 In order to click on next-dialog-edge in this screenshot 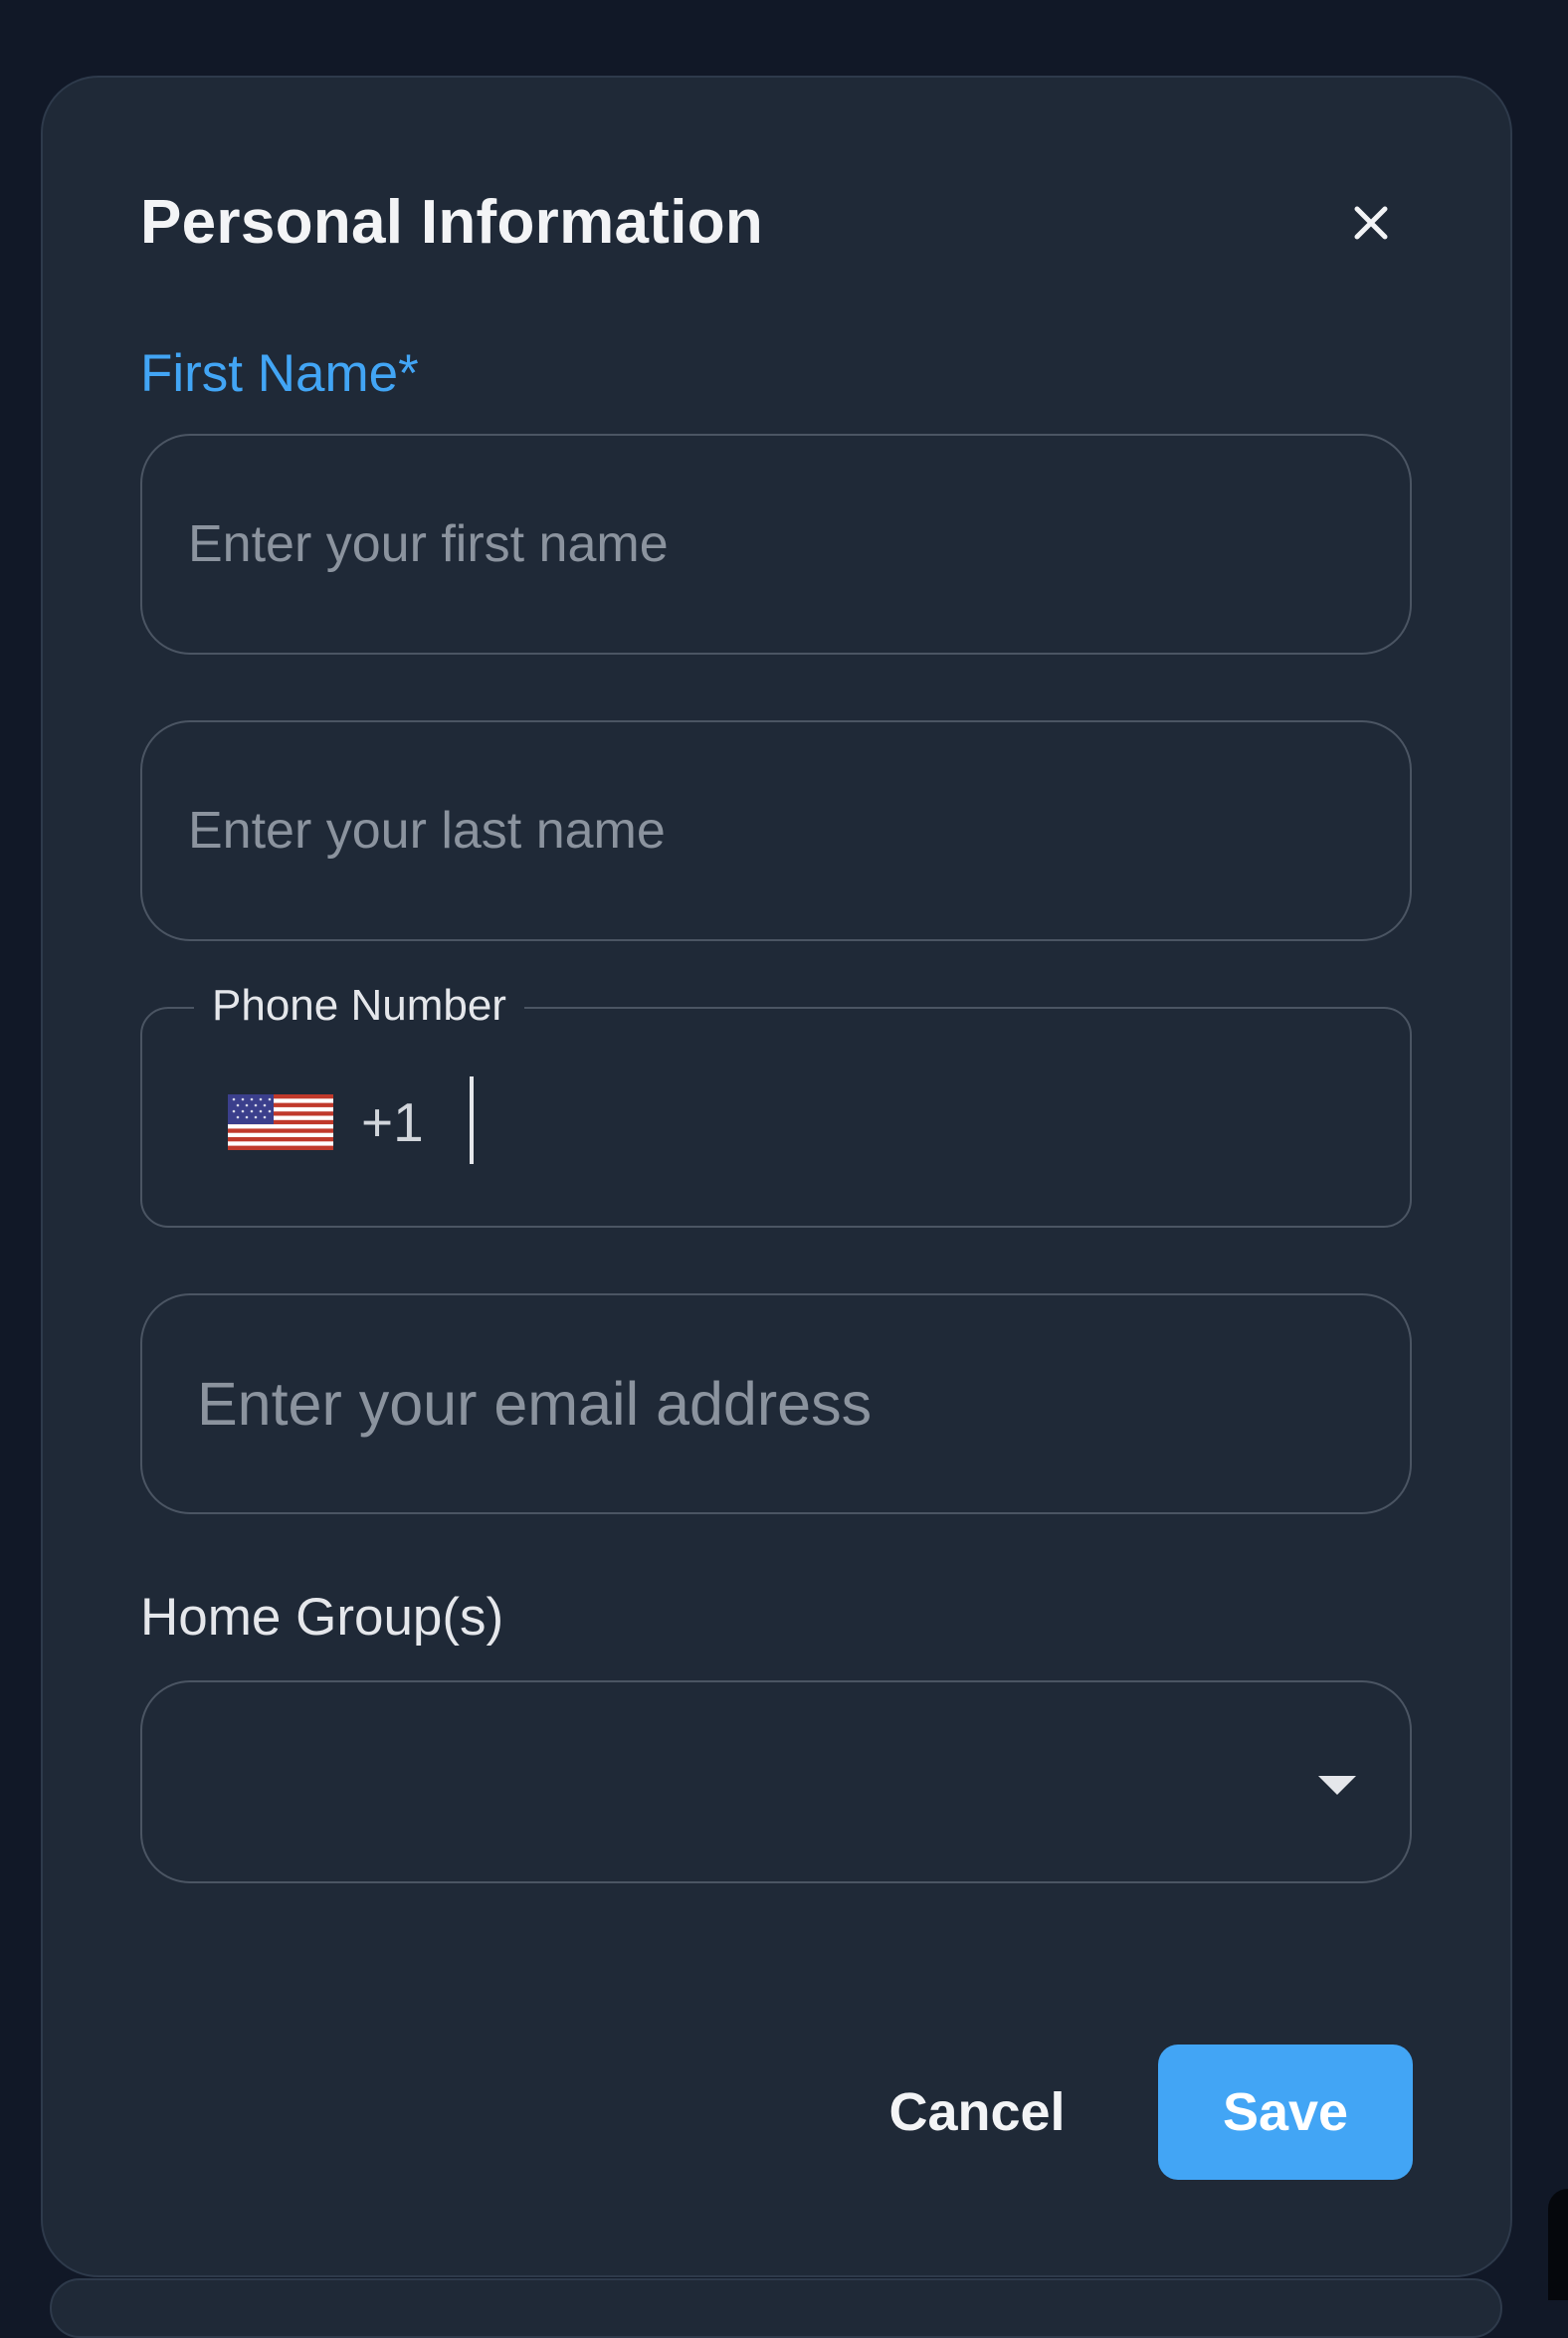, I will do `click(776, 2308)`.